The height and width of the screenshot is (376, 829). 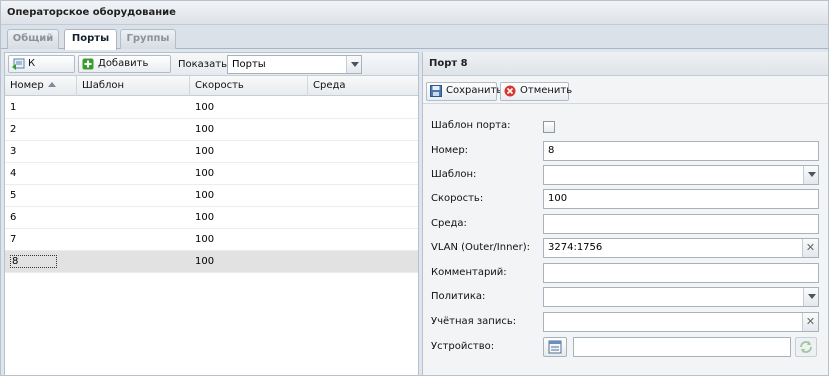 I want to click on number-label: Номер:, so click(x=450, y=150).